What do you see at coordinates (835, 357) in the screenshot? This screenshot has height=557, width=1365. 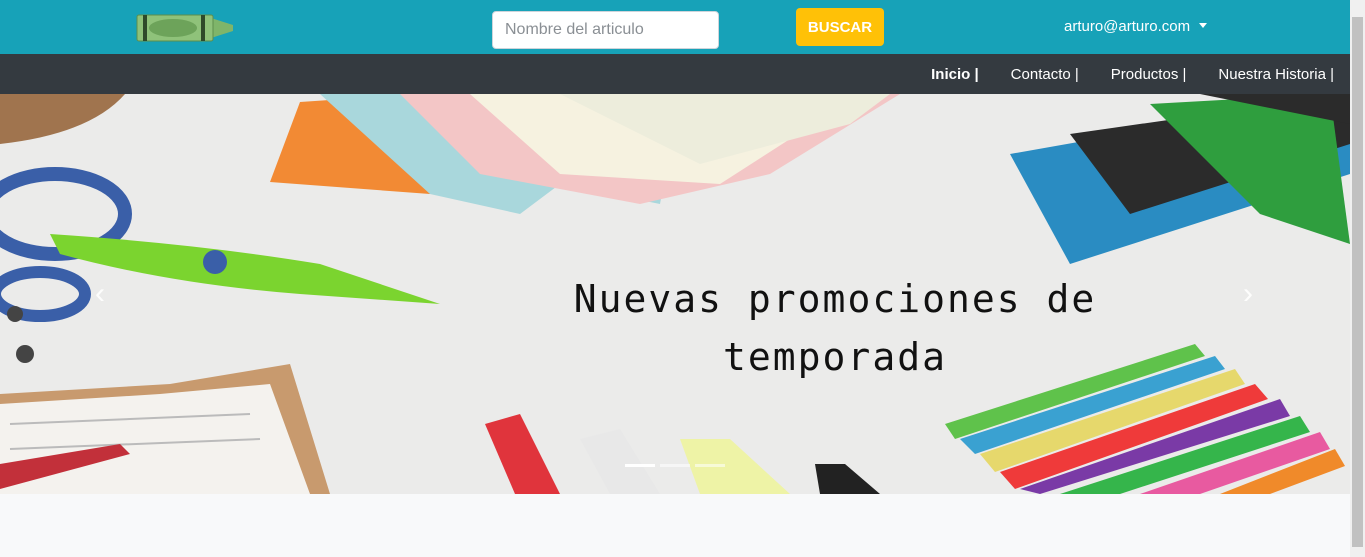 I see `caption-line-2: temporada` at bounding box center [835, 357].